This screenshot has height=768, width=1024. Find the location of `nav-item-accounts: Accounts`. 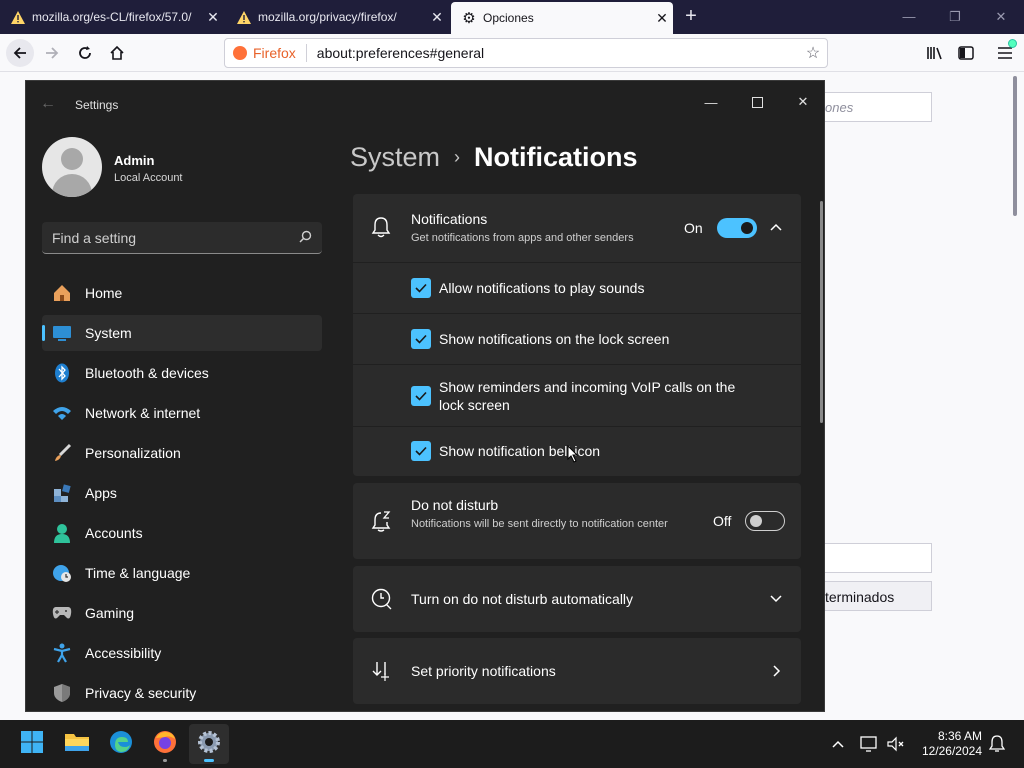

nav-item-accounts: Accounts is located at coordinates (182, 533).